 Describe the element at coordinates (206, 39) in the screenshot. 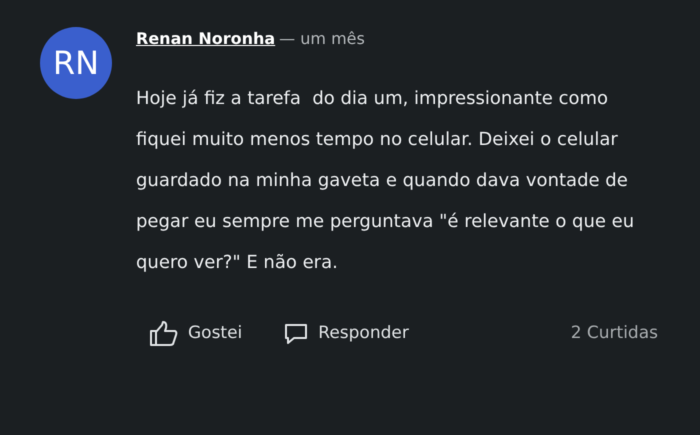

I see `author-link: Renan Noronha` at that location.